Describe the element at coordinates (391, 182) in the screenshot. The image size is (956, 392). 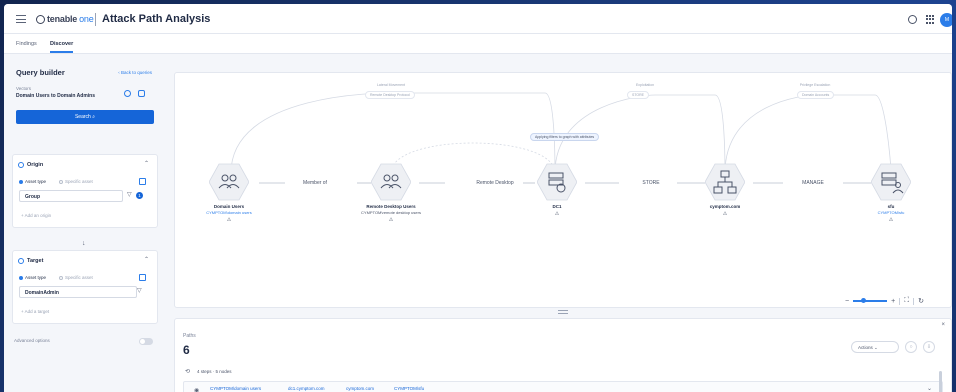
I see `graph-node-remote-desktop-users` at that location.